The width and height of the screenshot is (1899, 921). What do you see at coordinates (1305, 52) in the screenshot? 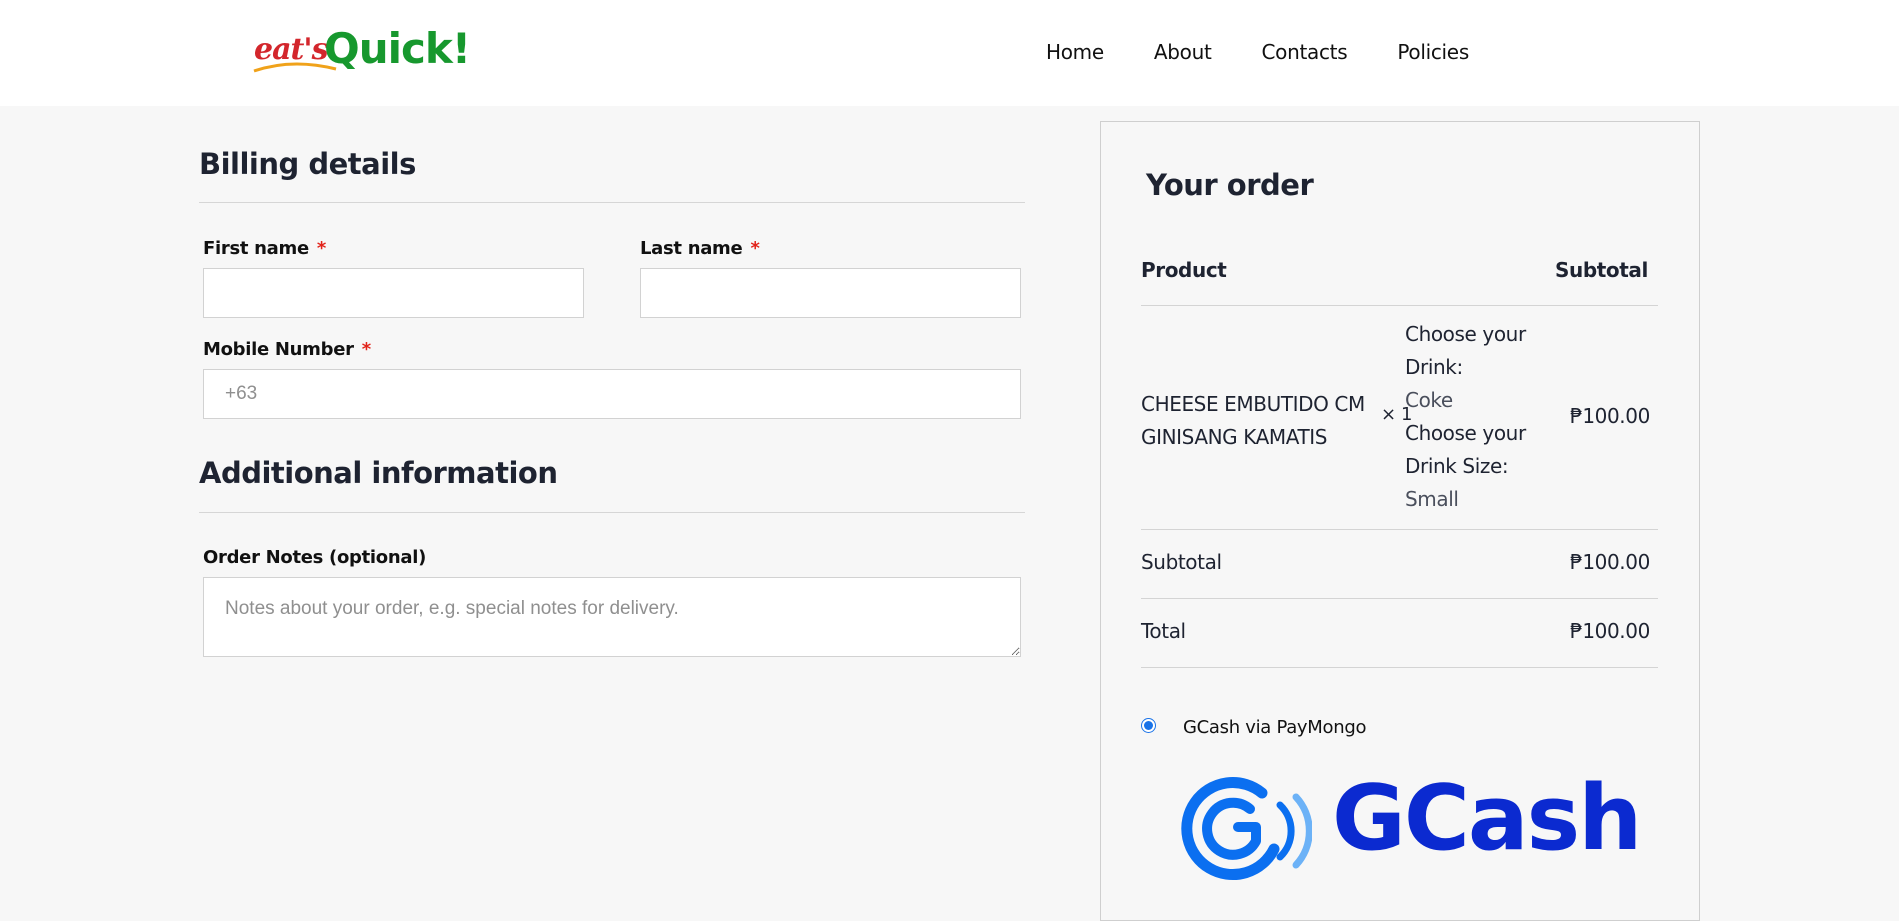
I see `nav-contacts: Contacts` at bounding box center [1305, 52].